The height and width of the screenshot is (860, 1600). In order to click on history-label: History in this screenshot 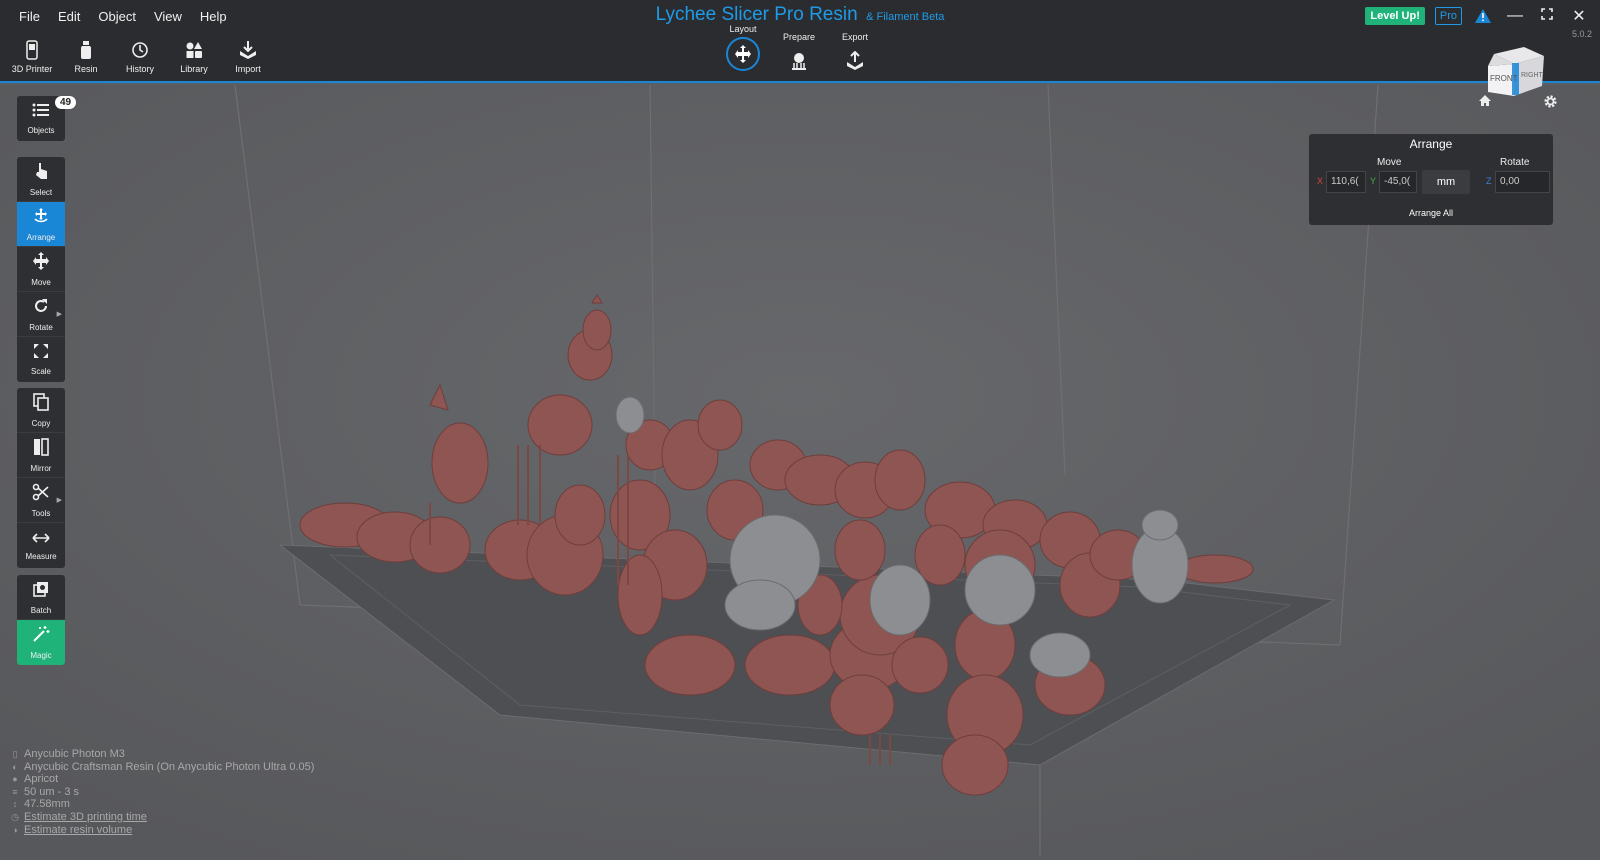, I will do `click(139, 69)`.